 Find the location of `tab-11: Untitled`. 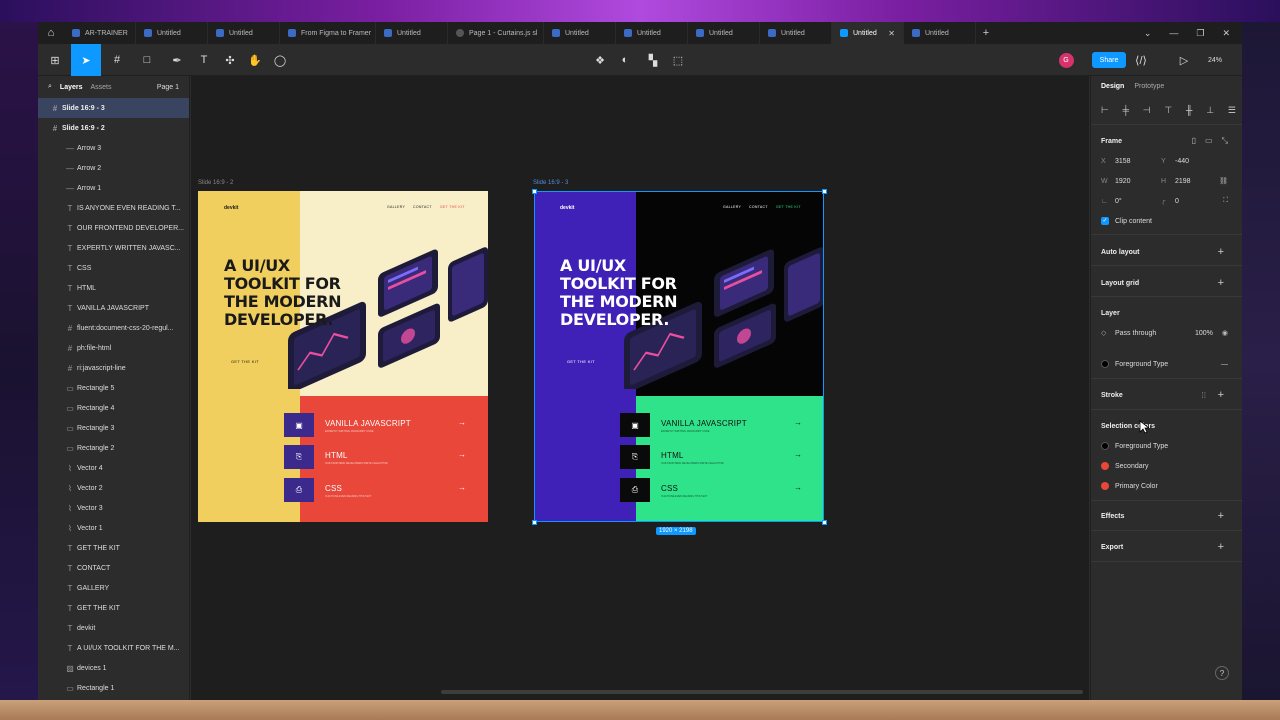

tab-11: Untitled is located at coordinates (940, 33).